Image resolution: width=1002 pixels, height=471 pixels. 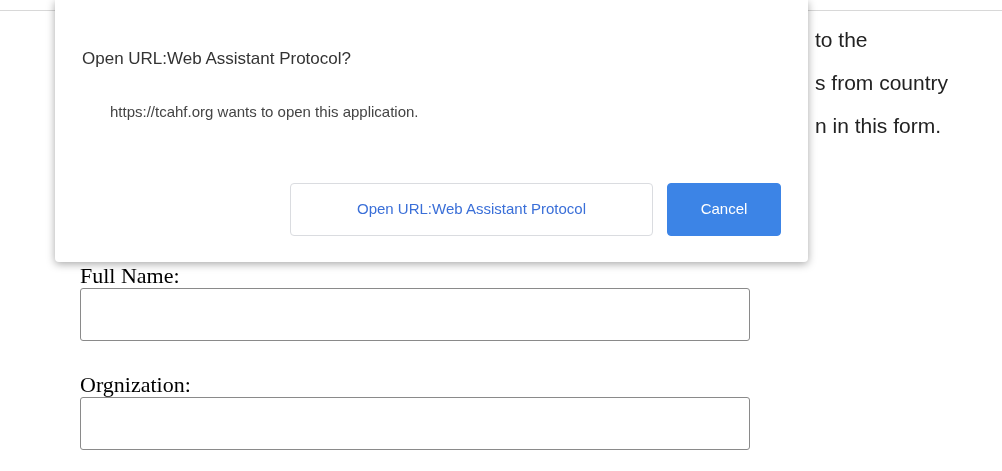 I want to click on field-label: Orgnization:, so click(x=135, y=385).